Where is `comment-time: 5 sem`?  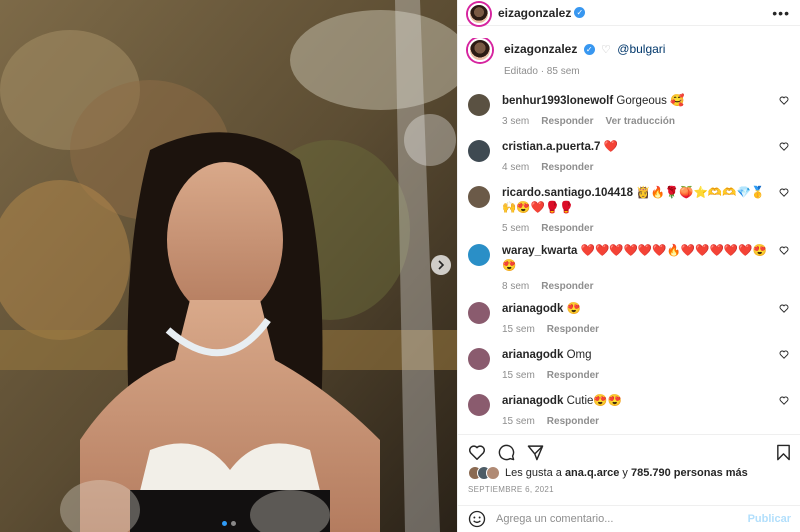
comment-time: 5 sem is located at coordinates (516, 228).